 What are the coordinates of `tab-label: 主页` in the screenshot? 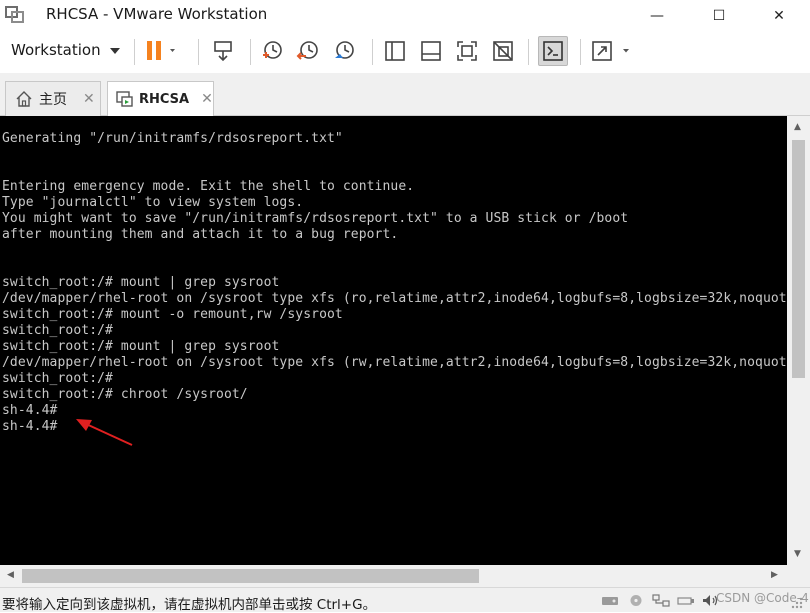 It's located at (53, 100).